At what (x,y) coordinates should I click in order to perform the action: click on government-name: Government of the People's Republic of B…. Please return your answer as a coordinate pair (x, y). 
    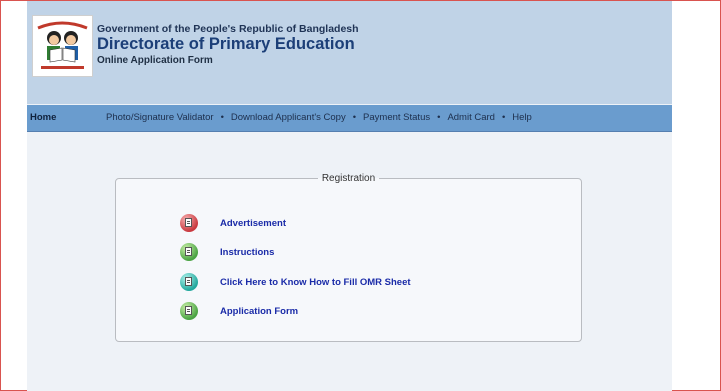
    Looking at the image, I should click on (228, 29).